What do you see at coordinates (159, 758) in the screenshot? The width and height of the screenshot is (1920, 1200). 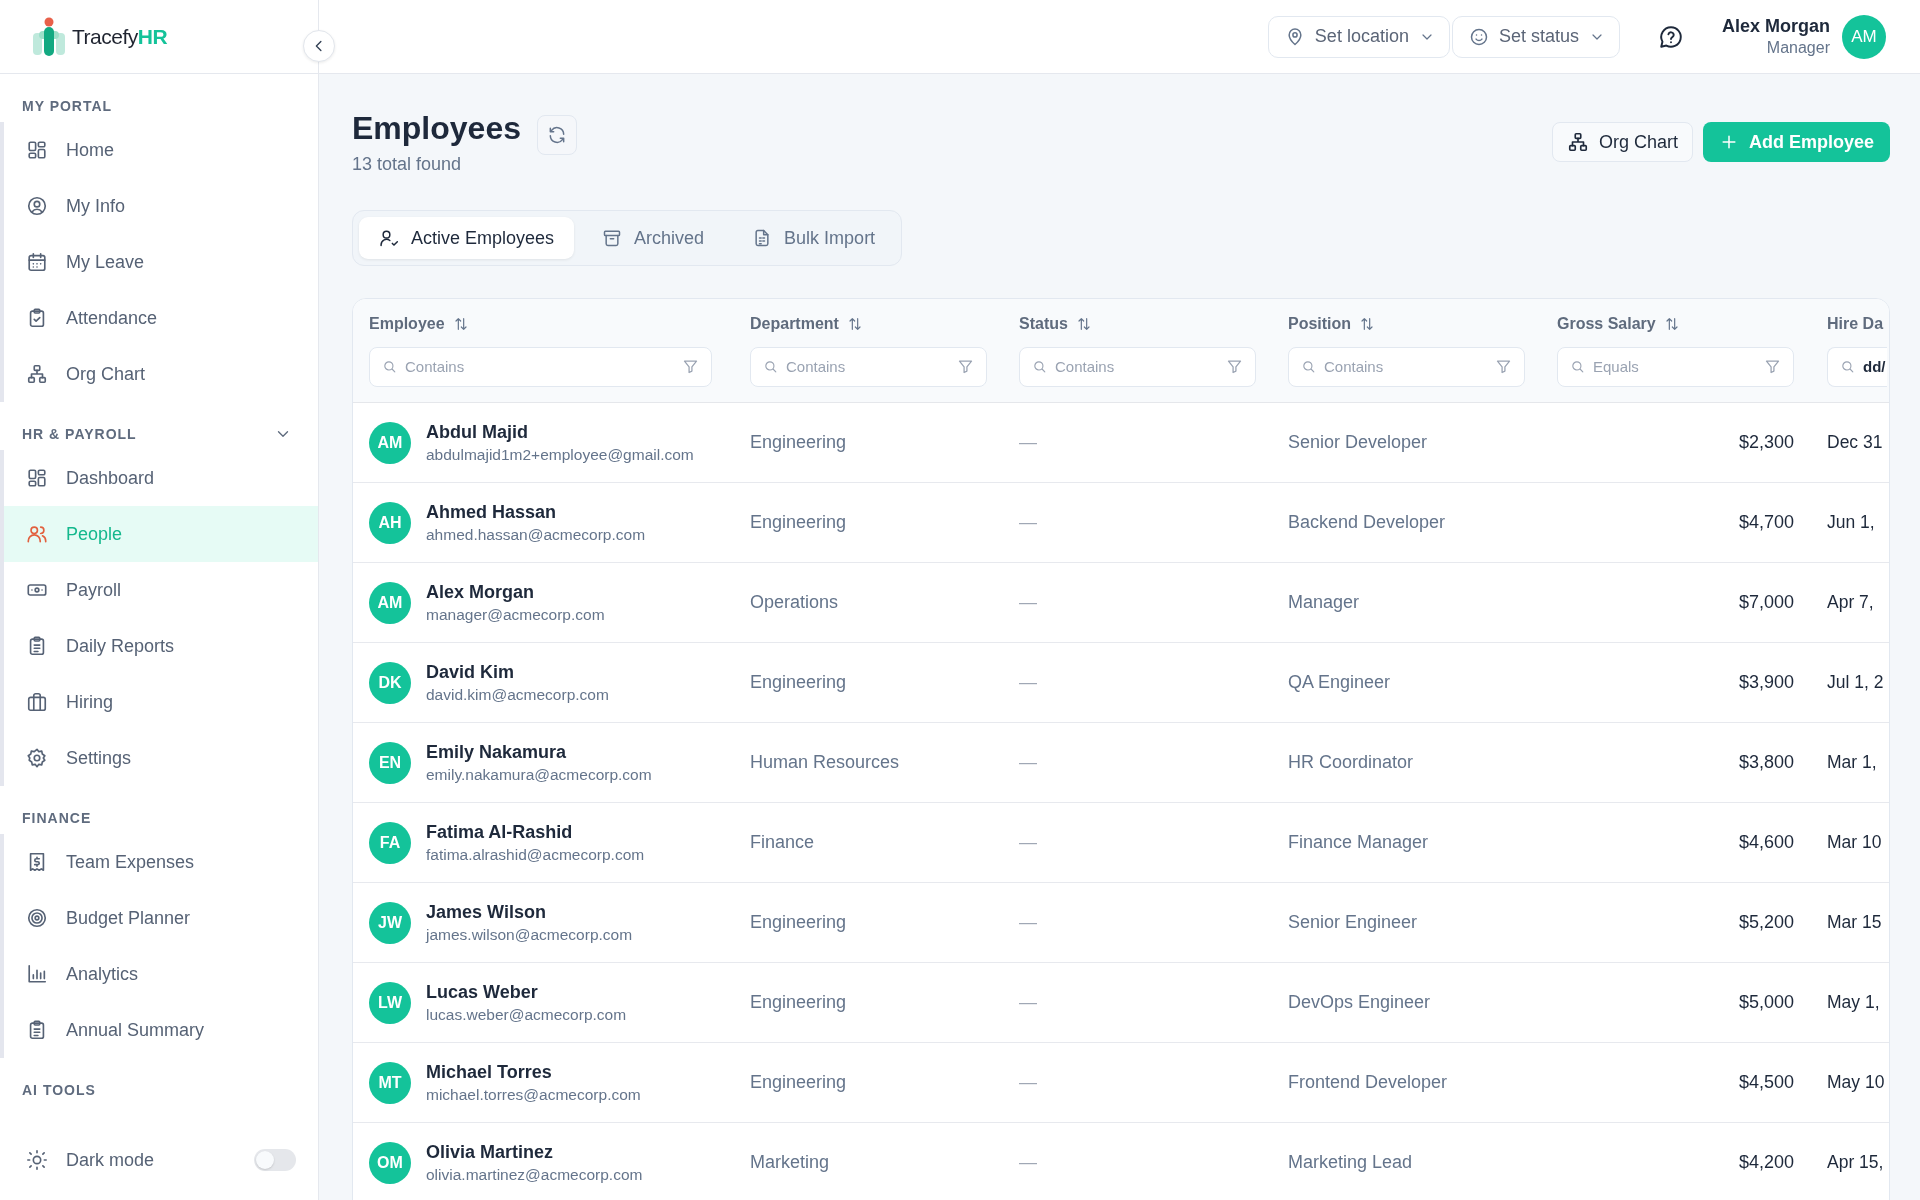 I see `nav-item: Settings` at bounding box center [159, 758].